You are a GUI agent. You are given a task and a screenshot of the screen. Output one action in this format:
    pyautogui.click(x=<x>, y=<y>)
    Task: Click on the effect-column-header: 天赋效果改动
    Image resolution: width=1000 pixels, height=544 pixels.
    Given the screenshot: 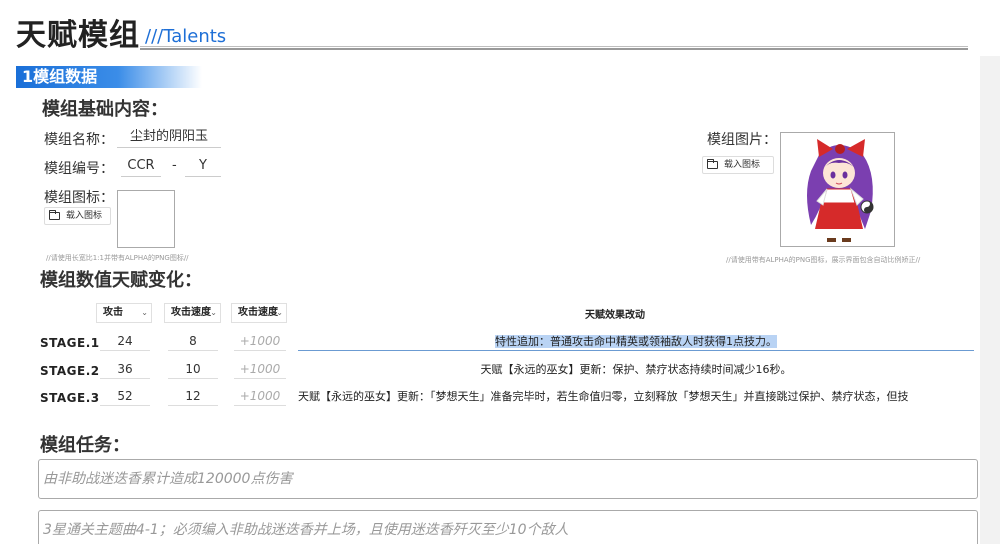 What is the action you would take?
    pyautogui.click(x=615, y=315)
    